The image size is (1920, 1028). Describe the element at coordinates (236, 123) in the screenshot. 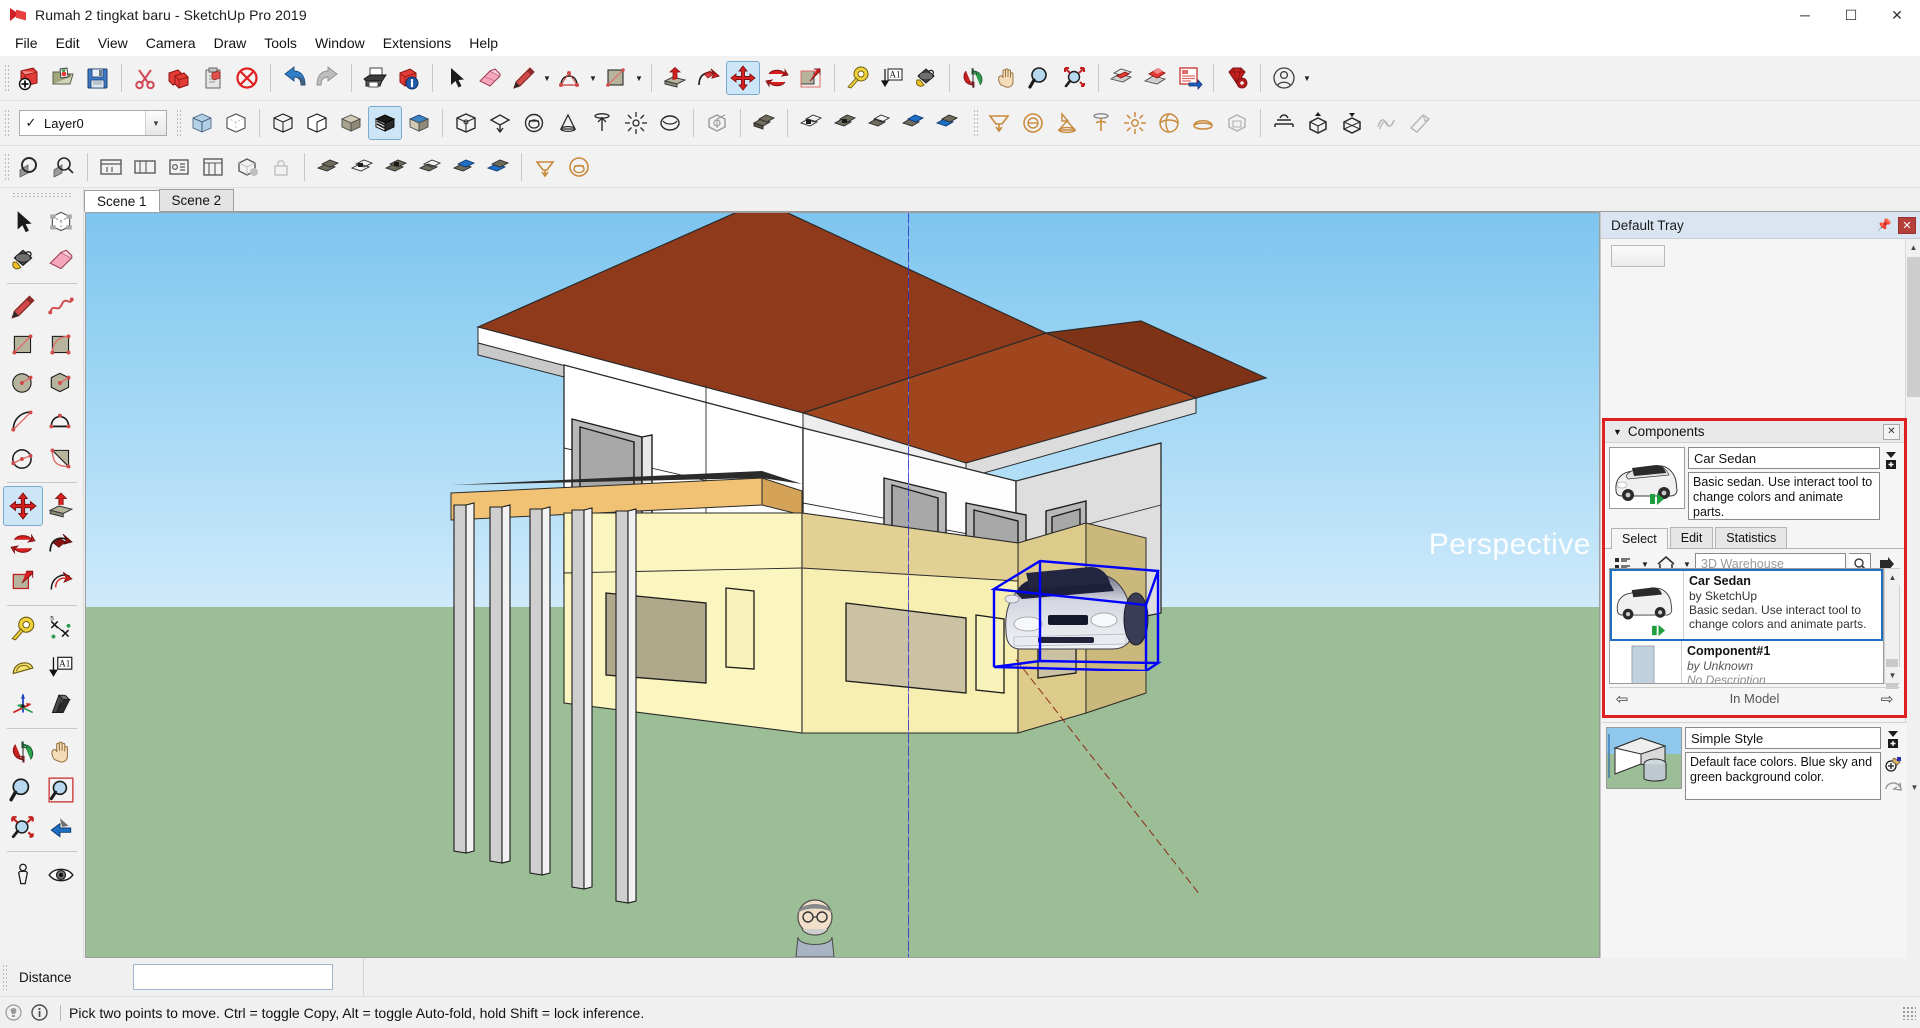

I see `style-backedges-button` at that location.